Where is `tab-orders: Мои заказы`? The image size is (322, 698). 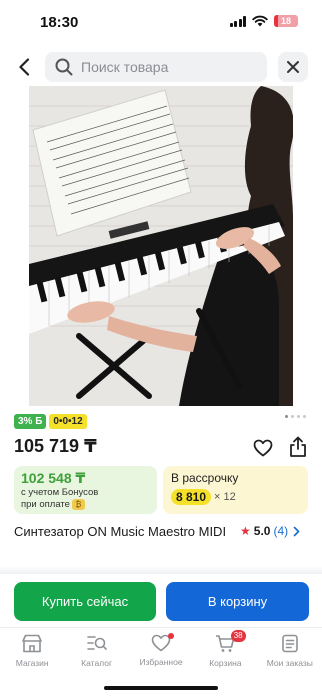 tab-orders: Мои заказы is located at coordinates (290, 650).